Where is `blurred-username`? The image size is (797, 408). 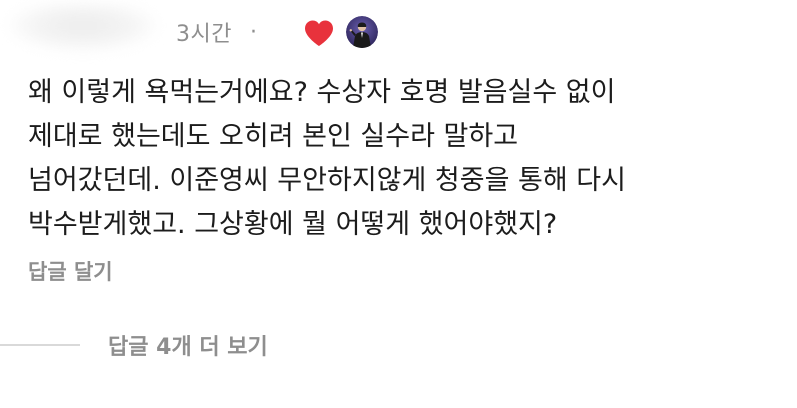
blurred-username is located at coordinates (83, 28).